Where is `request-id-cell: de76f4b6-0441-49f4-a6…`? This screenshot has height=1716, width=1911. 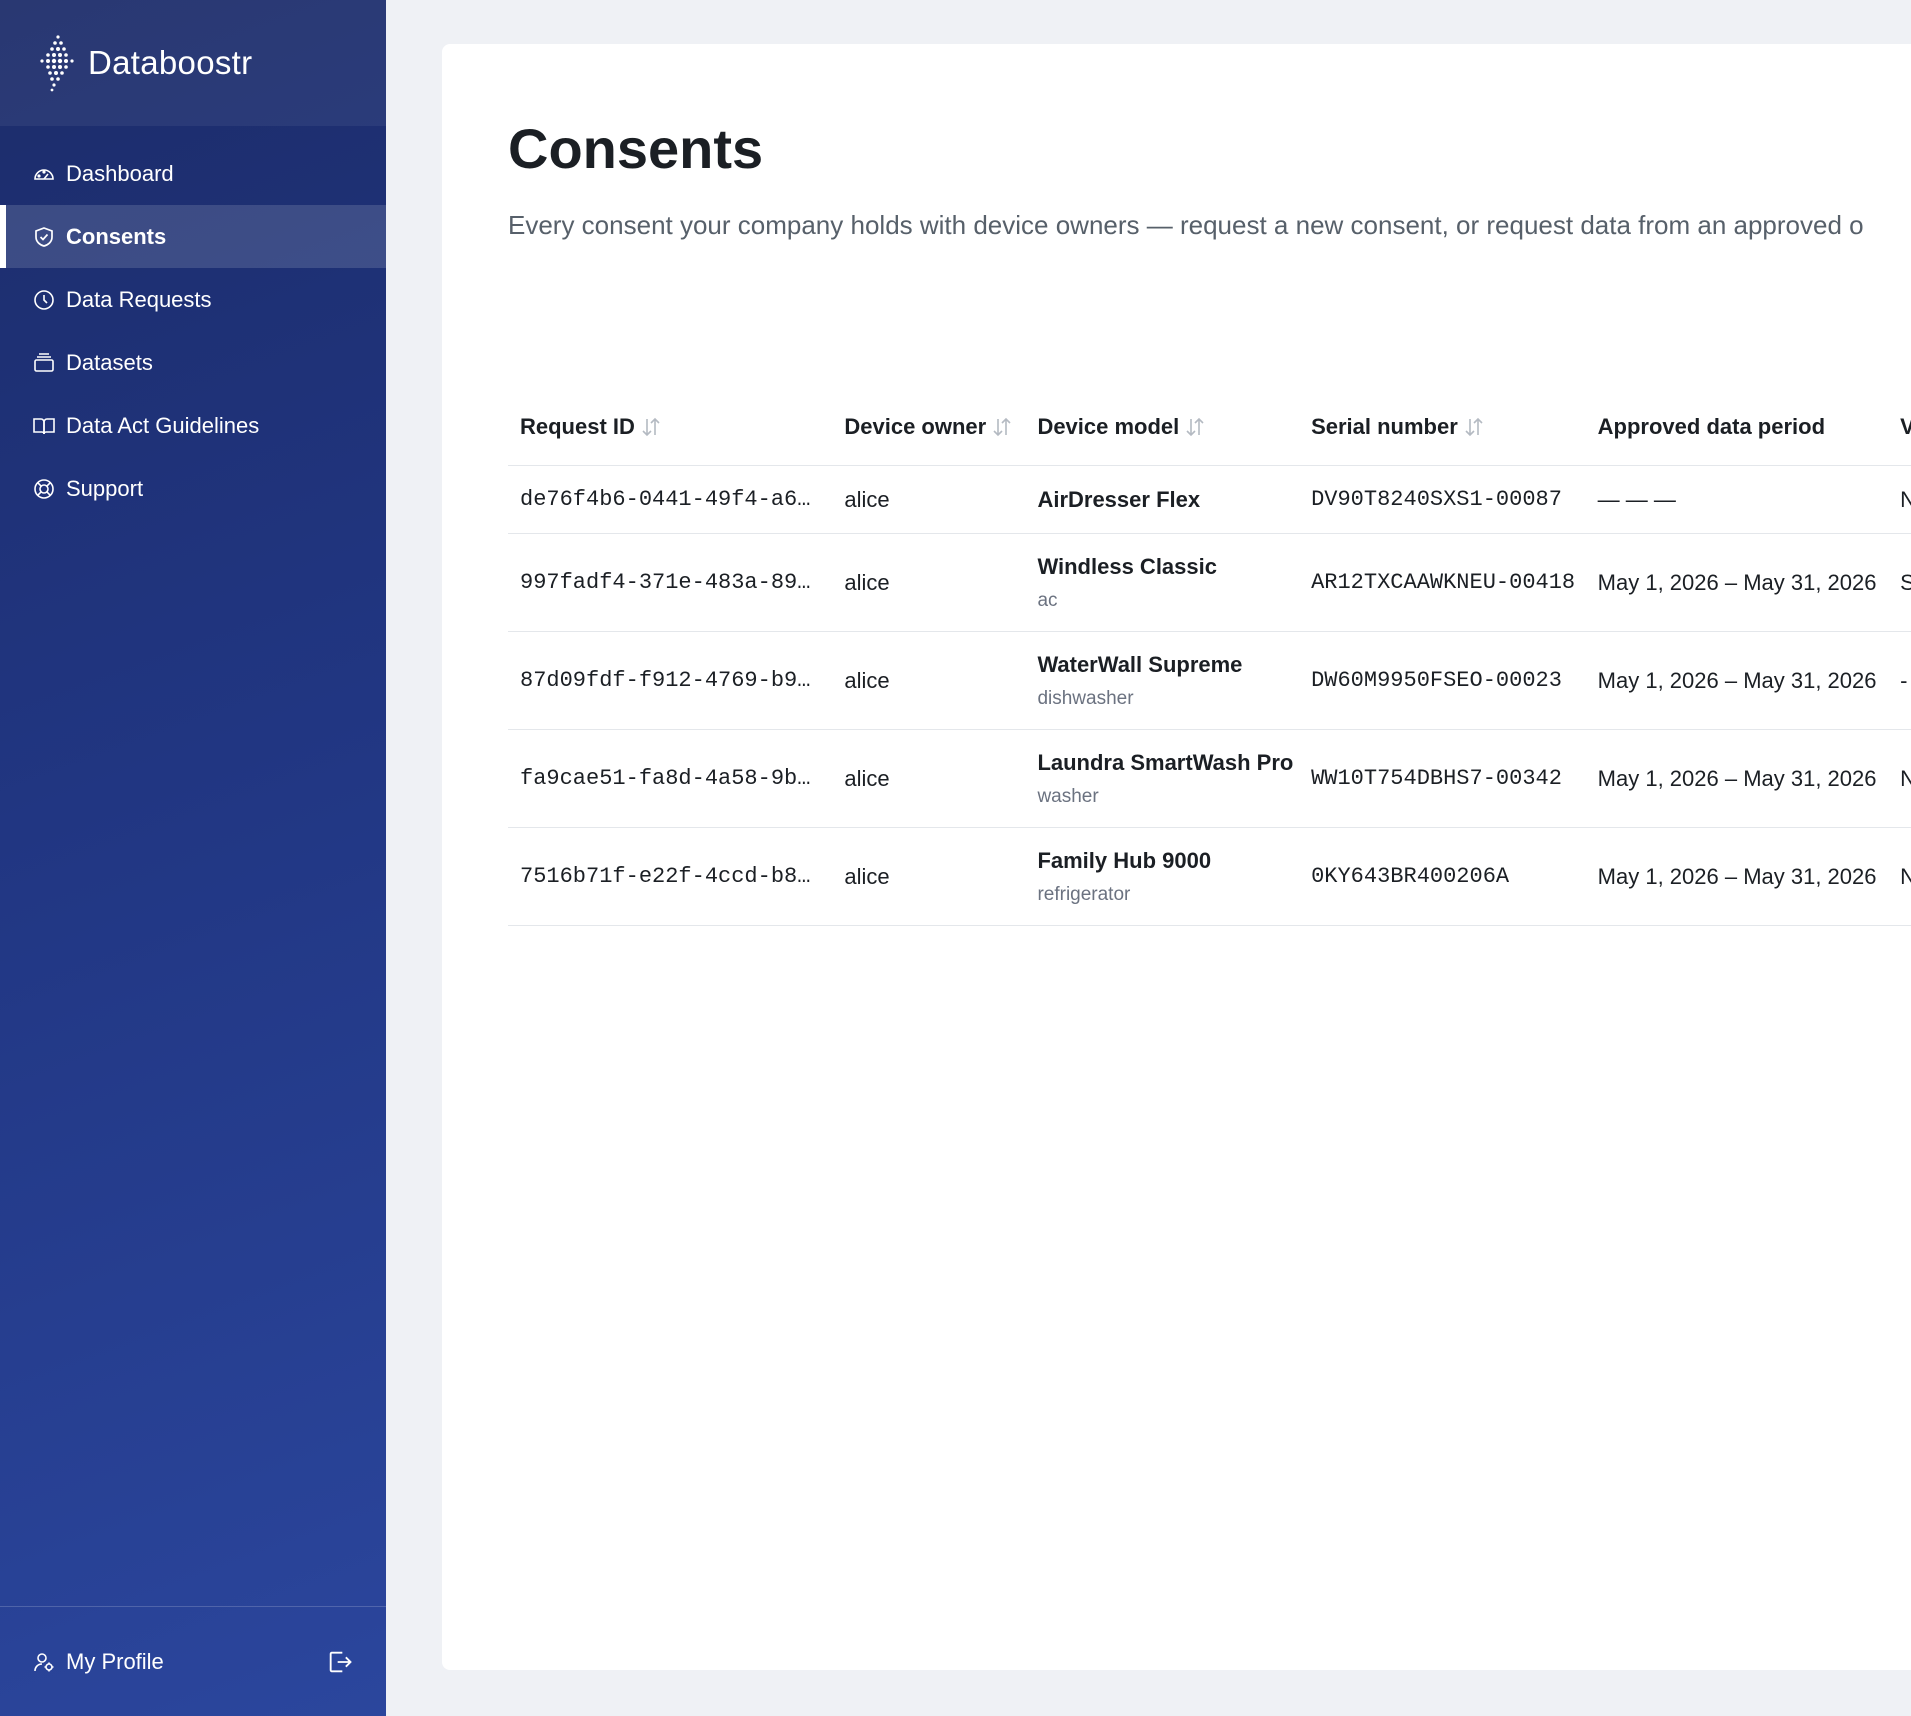 request-id-cell: de76f4b6-0441-49f4-a6… is located at coordinates (665, 499).